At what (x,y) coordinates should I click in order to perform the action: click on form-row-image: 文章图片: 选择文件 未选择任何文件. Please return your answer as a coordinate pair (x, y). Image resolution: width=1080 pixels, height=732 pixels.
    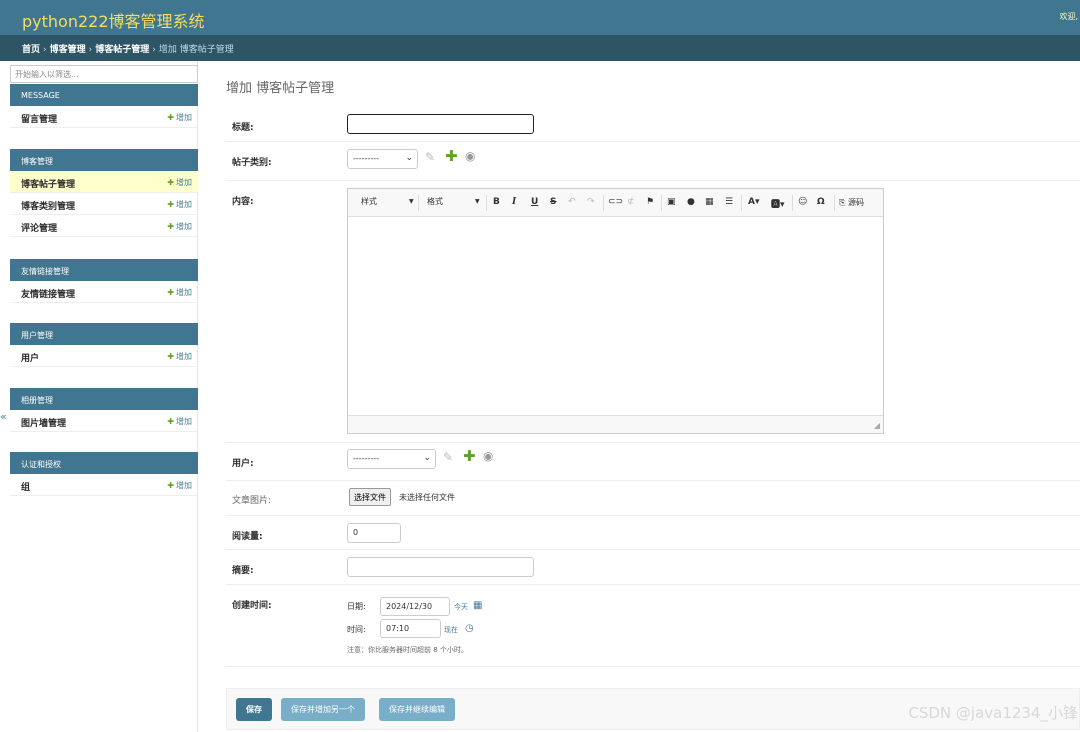
    Looking at the image, I should click on (653, 498).